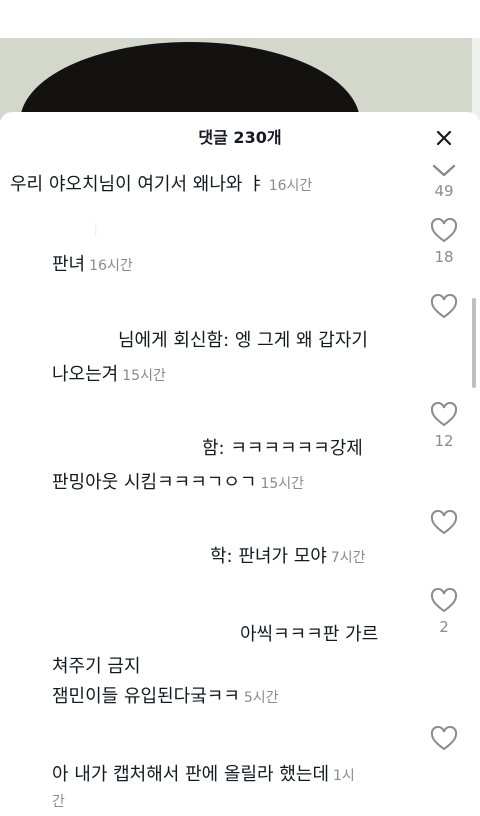 The height and width of the screenshot is (816, 480). Describe the element at coordinates (178, 482) in the screenshot. I see `comment-text: 판밍아웃 시킴ㅋㅋㅋㄱㅇㄱ 15시간` at that location.